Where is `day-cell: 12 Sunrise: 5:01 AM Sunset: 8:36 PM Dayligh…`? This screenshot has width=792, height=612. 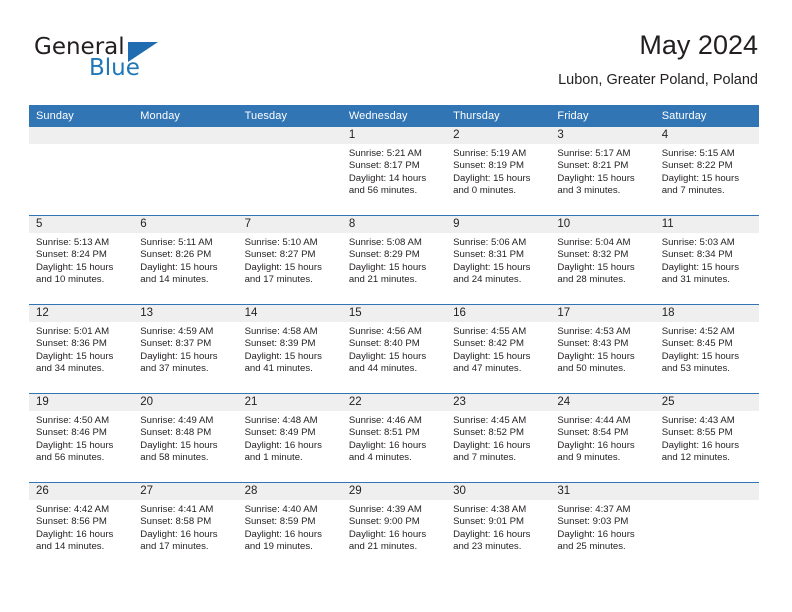
day-cell: 12 Sunrise: 5:01 AM Sunset: 8:36 PM Dayligh… is located at coordinates (81, 349).